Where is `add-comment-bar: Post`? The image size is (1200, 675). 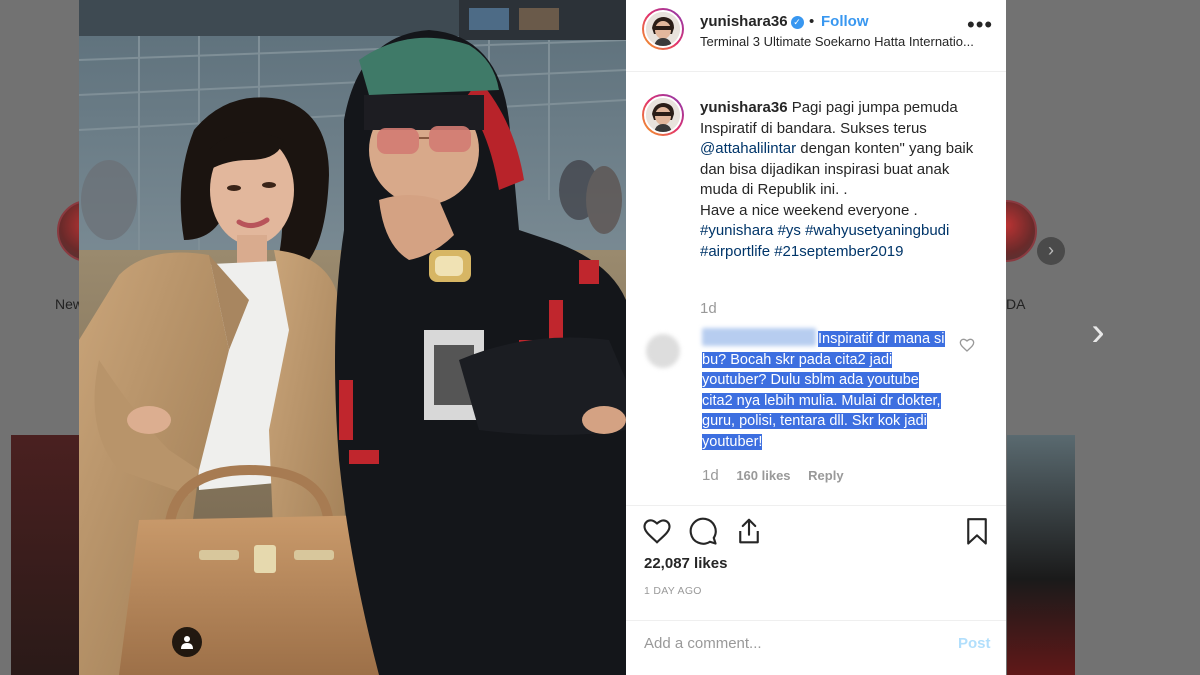
add-comment-bar: Post is located at coordinates (816, 647).